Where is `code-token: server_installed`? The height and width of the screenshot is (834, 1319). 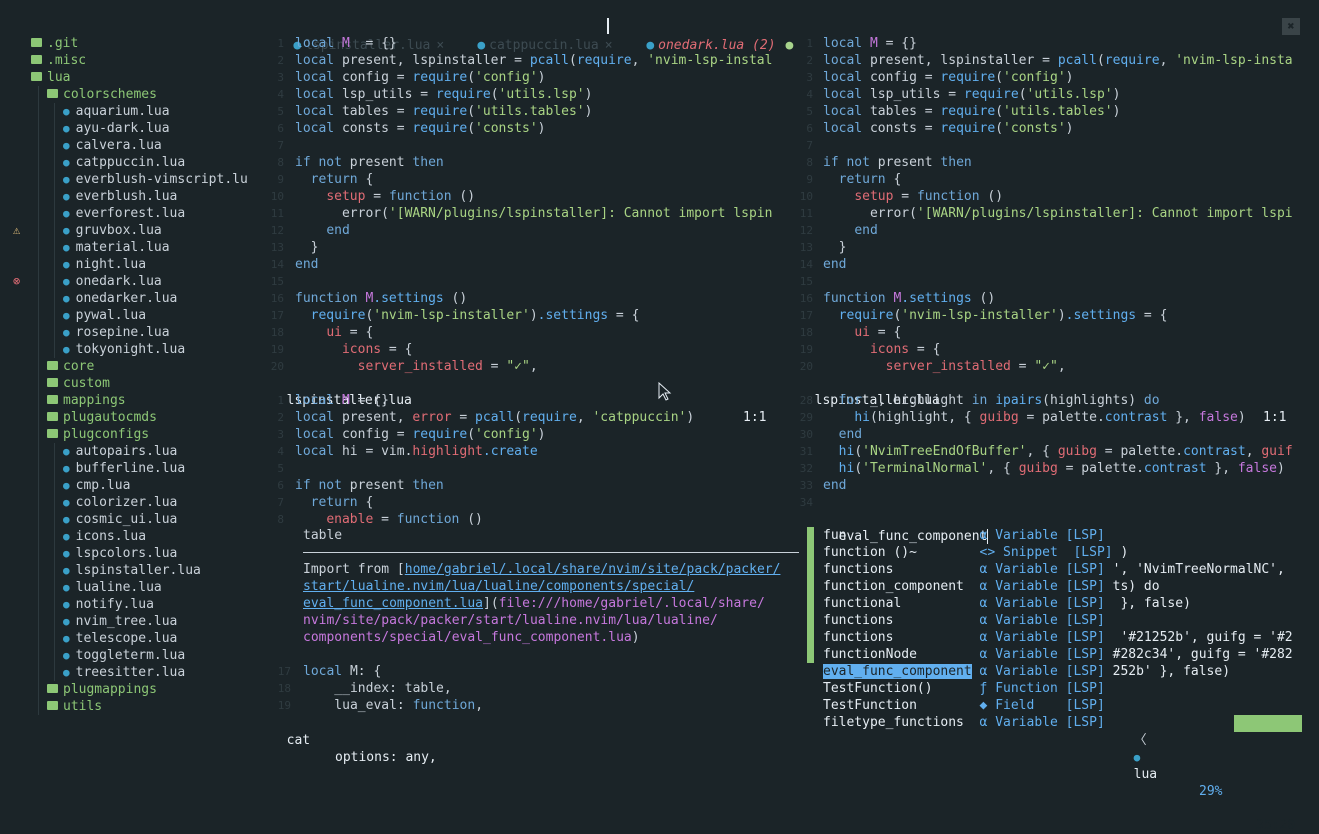 code-token: server_installed is located at coordinates (420, 366).